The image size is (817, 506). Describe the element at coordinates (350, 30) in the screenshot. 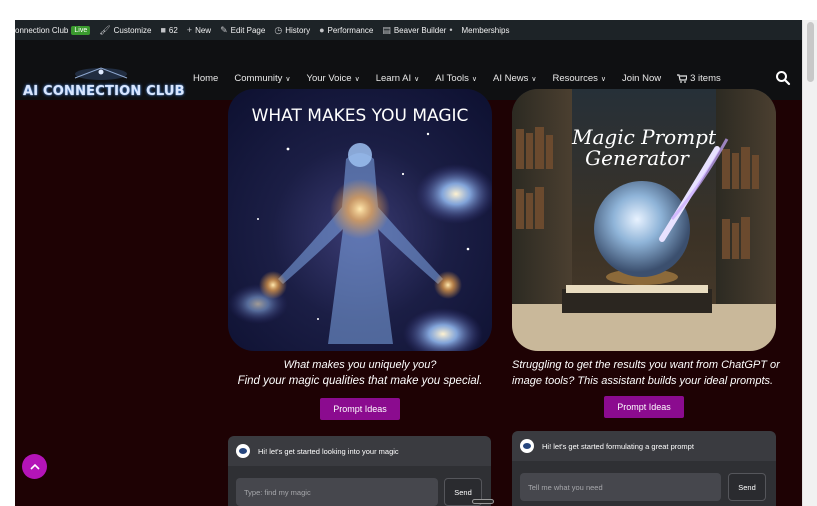

I see `performance-label: Performance` at that location.